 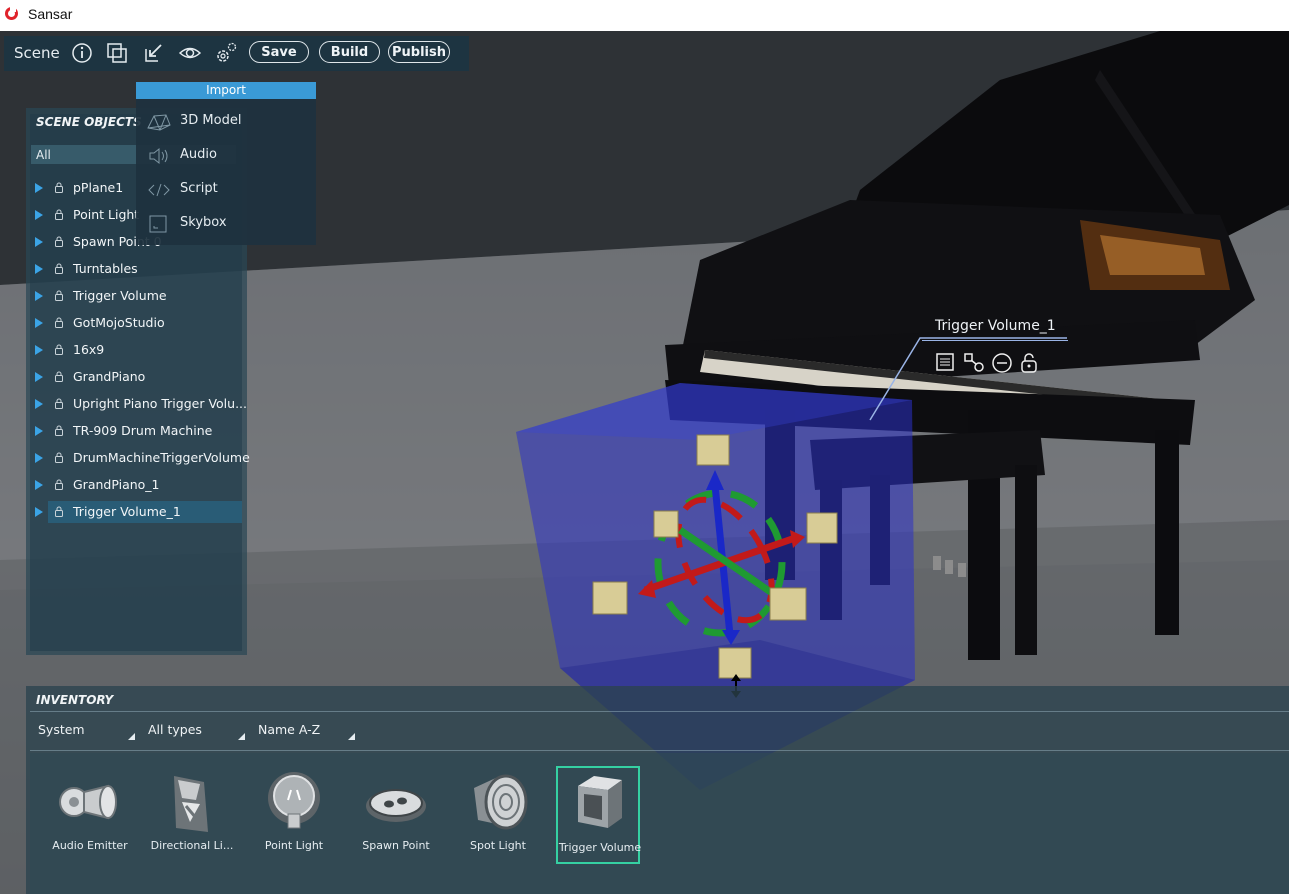 What do you see at coordinates (1029, 363) in the screenshot?
I see `unlock-icon` at bounding box center [1029, 363].